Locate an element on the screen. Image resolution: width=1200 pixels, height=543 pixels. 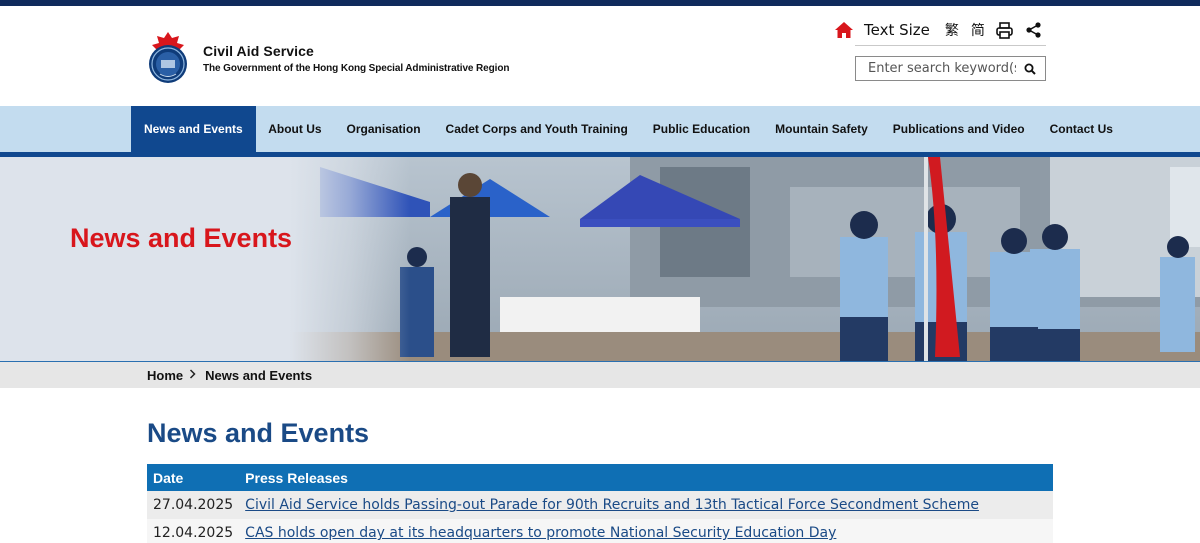
search-icon is located at coordinates (1030, 68).